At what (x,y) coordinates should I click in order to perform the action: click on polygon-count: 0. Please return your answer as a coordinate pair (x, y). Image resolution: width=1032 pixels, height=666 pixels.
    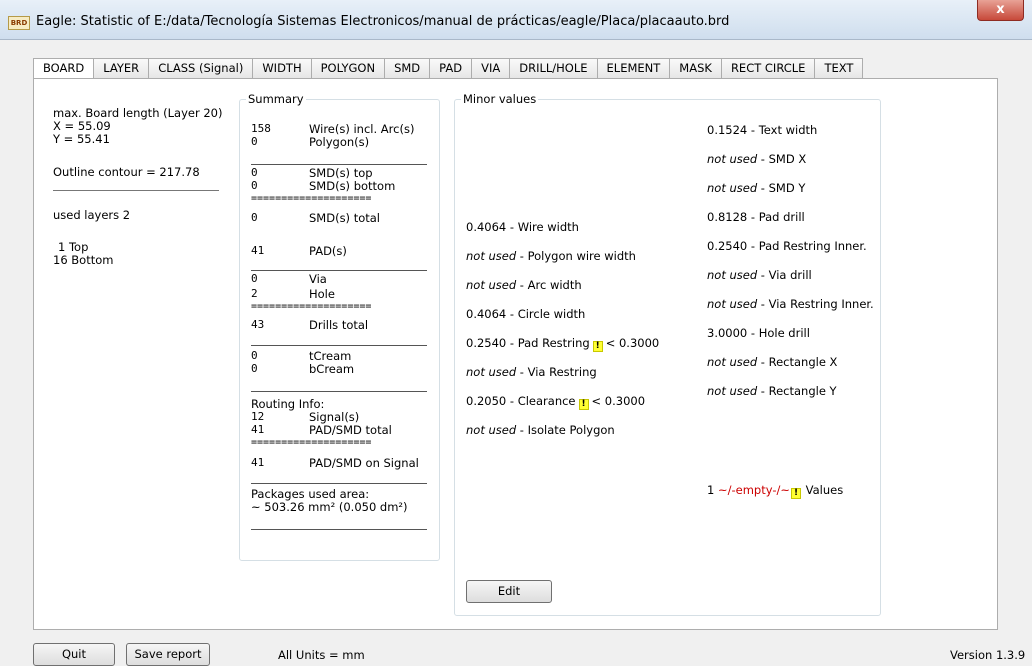
    Looking at the image, I should click on (254, 141).